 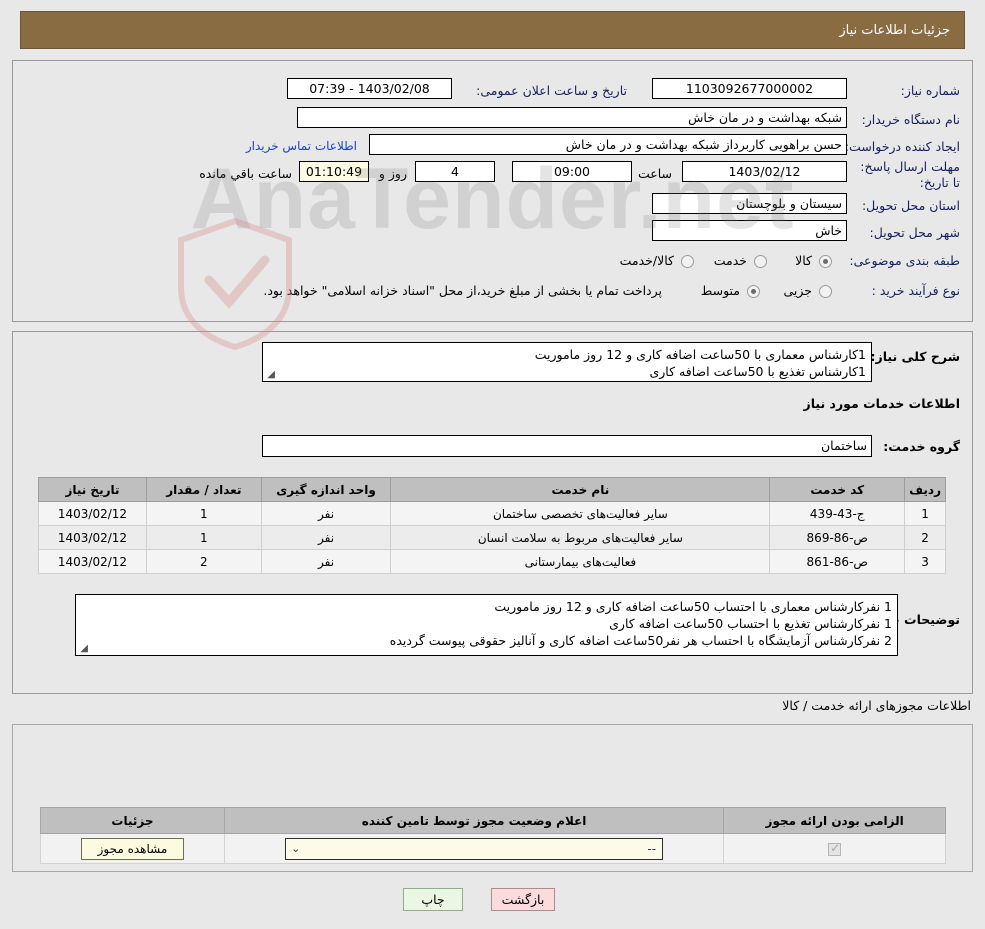 What do you see at coordinates (760, 261) in the screenshot?
I see `radio-category-khedmat` at bounding box center [760, 261].